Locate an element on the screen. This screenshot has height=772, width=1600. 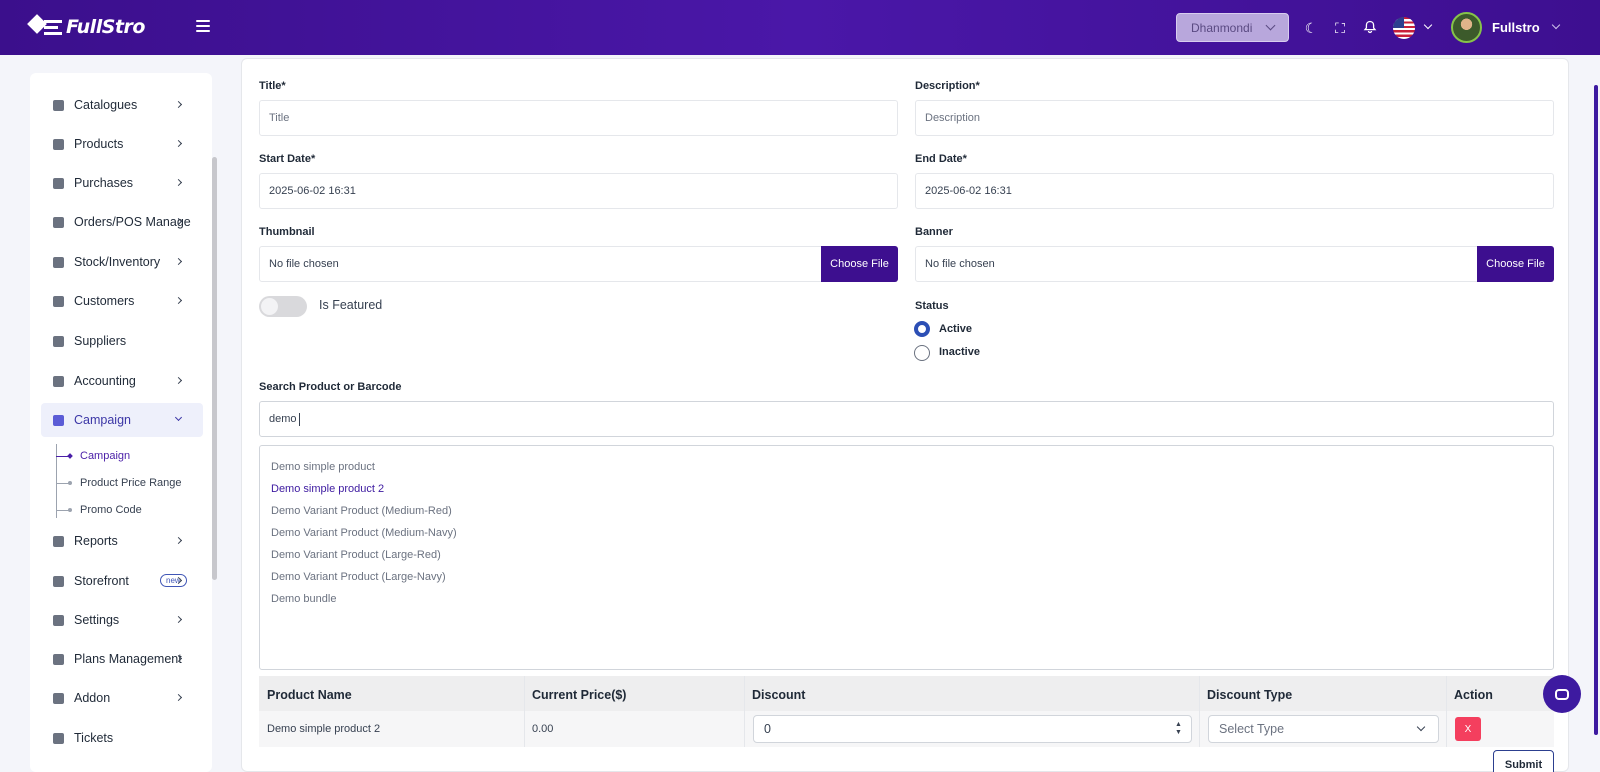
search-product-input: demo is located at coordinates (906, 419).